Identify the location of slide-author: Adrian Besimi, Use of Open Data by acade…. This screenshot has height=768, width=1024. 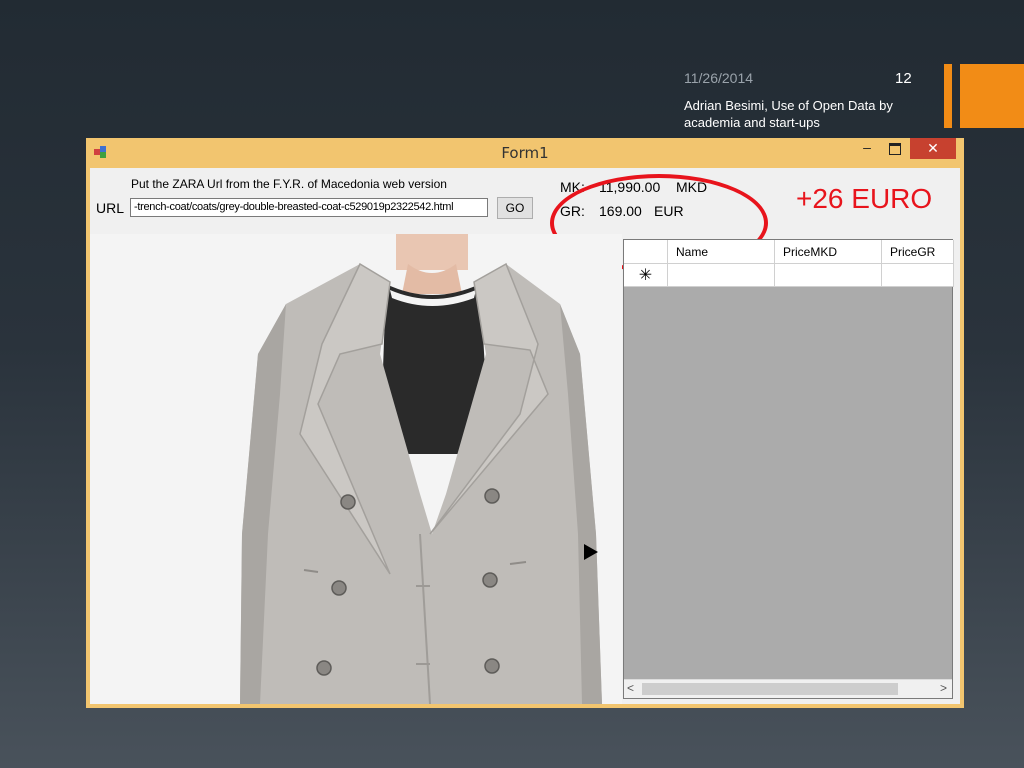
(788, 114).